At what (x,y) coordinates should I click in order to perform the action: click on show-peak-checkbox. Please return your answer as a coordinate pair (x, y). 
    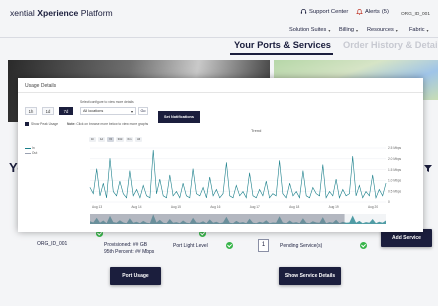
    Looking at the image, I should click on (27, 124).